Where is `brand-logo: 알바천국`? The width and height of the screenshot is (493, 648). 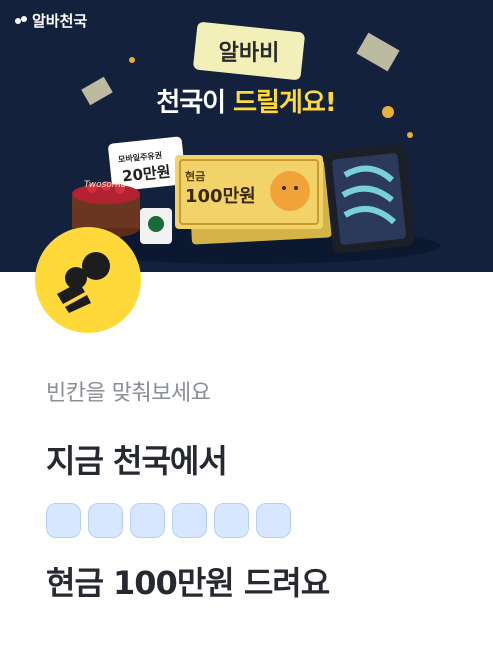 brand-logo: 알바천국 is located at coordinates (50, 20).